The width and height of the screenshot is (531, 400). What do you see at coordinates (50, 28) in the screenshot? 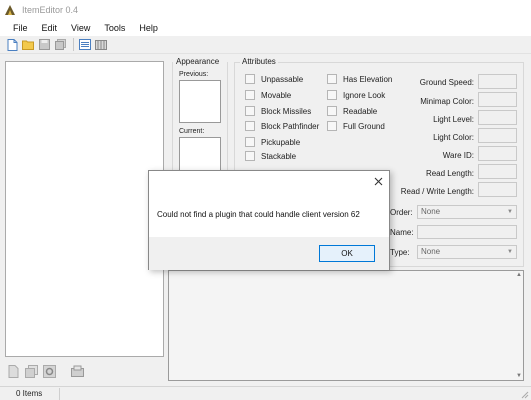
I see `menu-edit: Edit` at bounding box center [50, 28].